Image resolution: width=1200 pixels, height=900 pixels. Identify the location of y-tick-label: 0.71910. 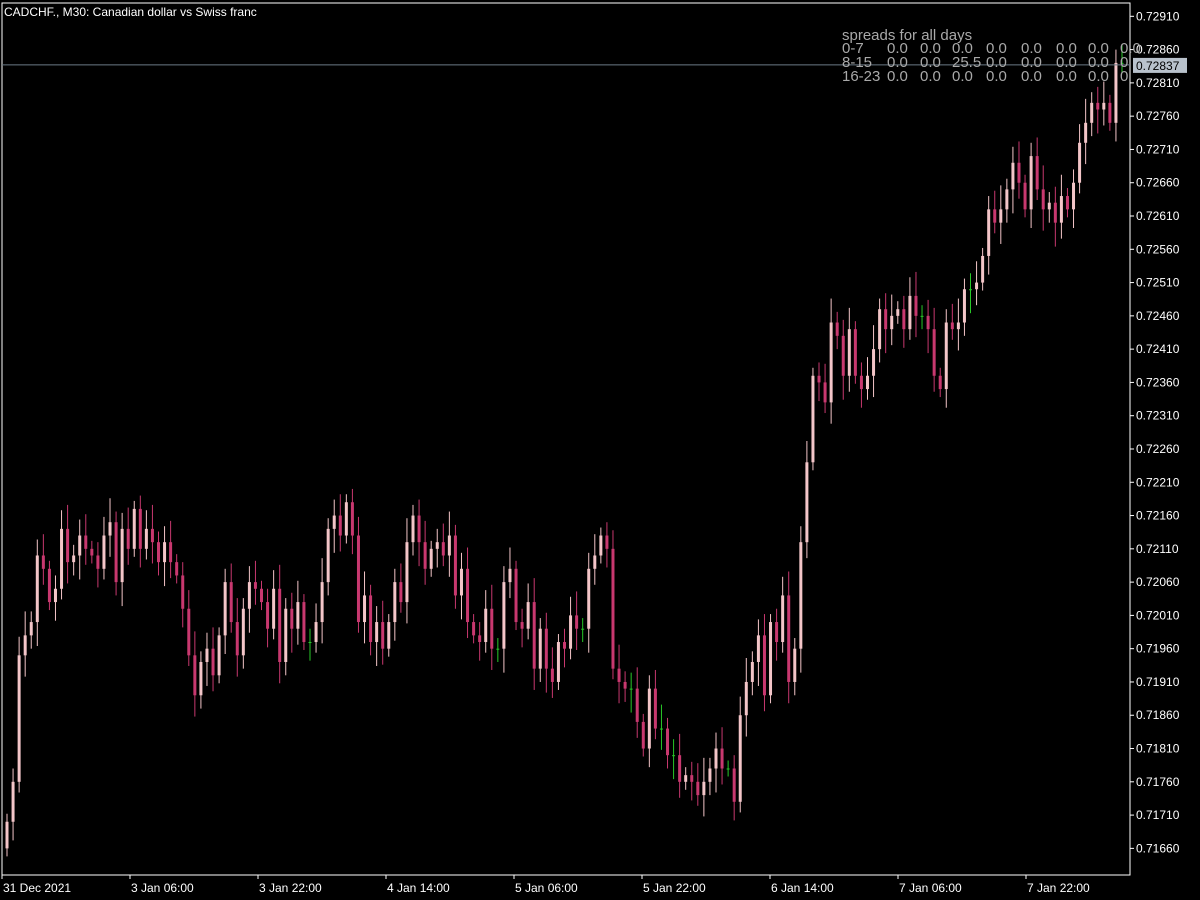
(1158, 682).